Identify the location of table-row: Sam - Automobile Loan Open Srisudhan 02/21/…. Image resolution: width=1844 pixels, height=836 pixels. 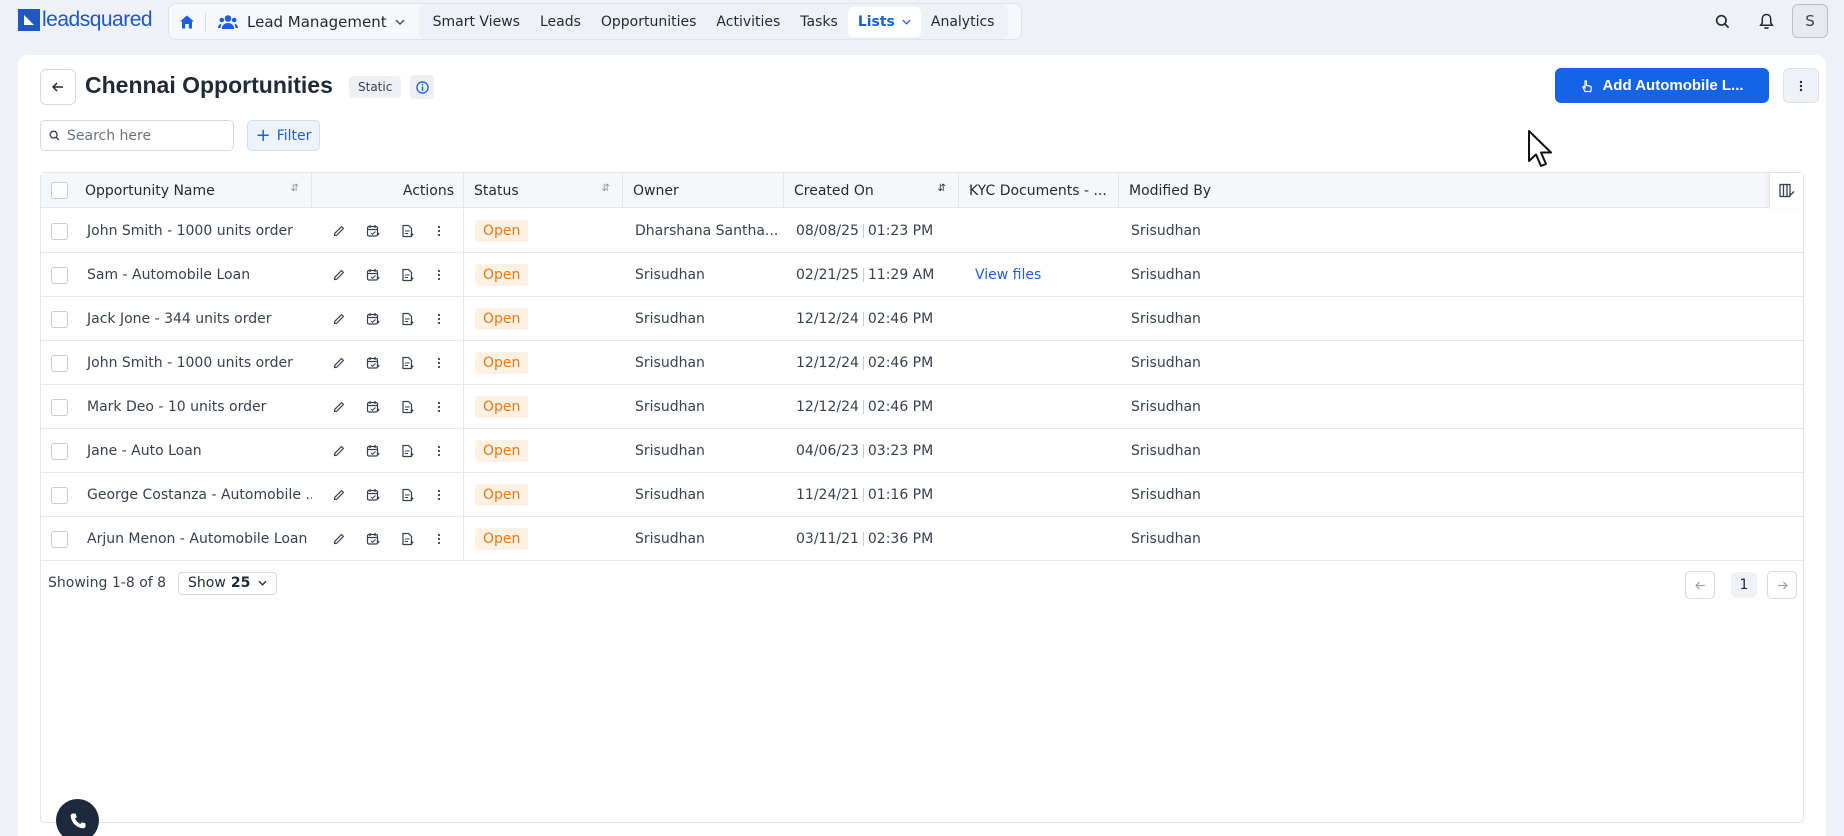
(922, 275).